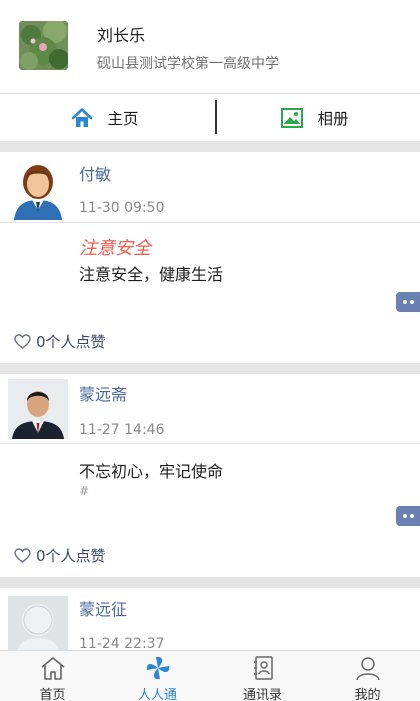  Describe the element at coordinates (157, 694) in the screenshot. I see `nav-label: 人人通` at that location.